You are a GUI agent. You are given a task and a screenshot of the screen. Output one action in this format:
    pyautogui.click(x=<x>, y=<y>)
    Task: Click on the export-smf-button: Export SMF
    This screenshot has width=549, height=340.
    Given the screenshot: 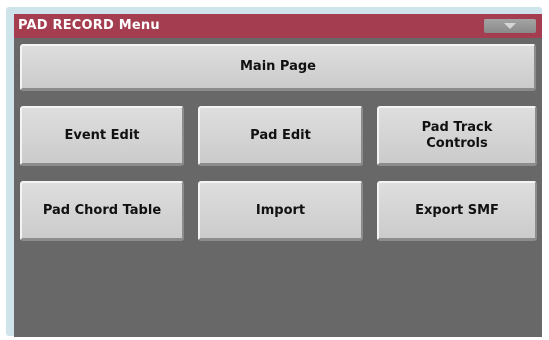 What is the action you would take?
    pyautogui.click(x=457, y=211)
    